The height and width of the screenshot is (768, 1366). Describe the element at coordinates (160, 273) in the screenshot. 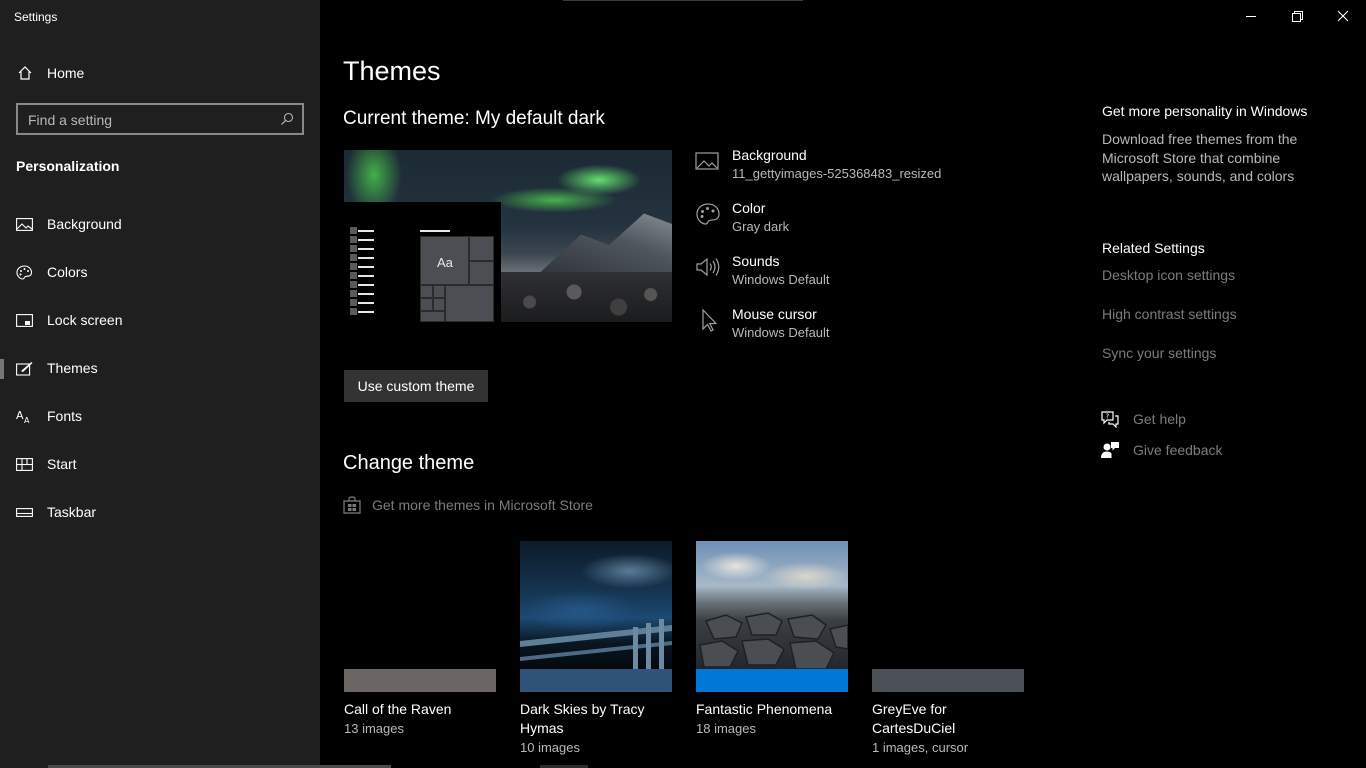

I see `sidebar-item-colors: Colors` at that location.